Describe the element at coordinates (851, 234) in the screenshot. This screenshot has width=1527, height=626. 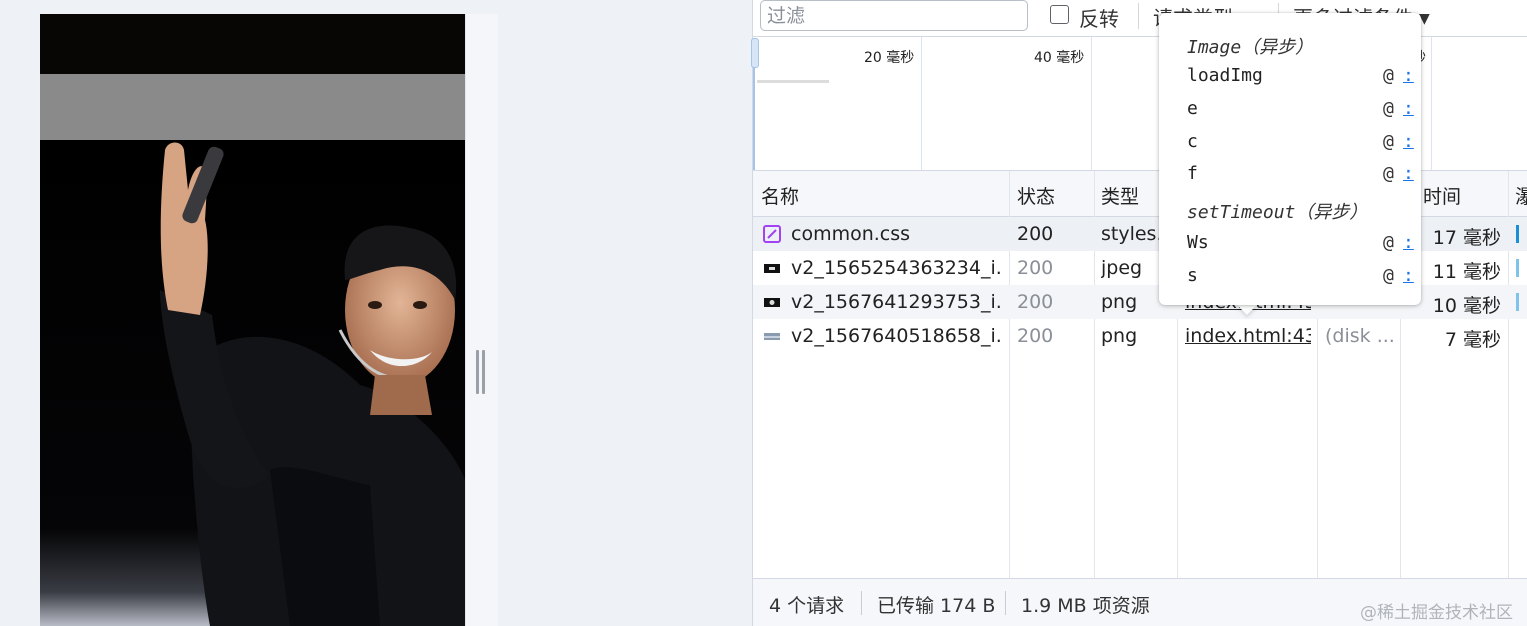
I see `request-name: common.css` at that location.